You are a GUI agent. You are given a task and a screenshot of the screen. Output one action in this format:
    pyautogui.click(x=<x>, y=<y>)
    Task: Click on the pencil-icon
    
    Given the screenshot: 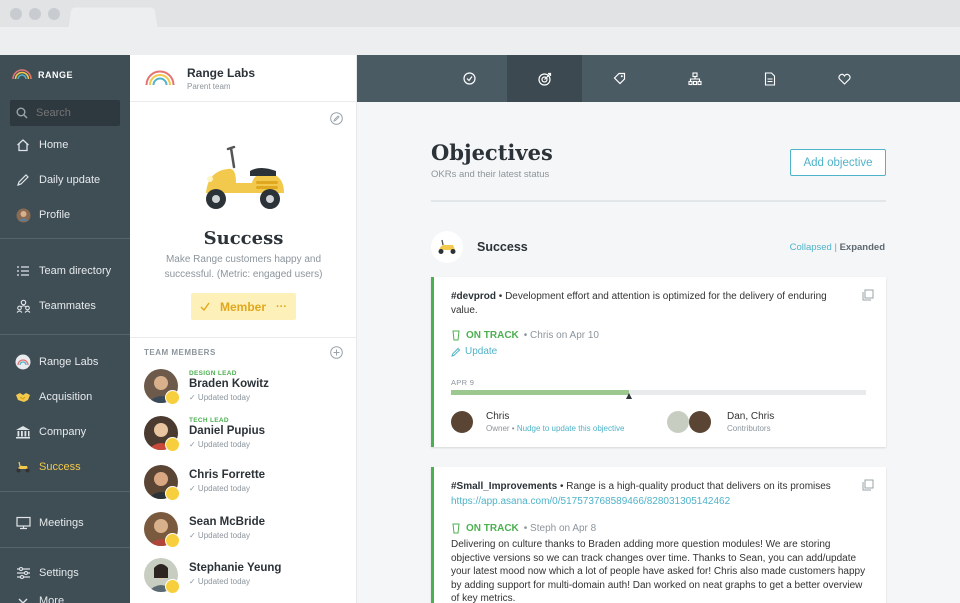 What is the action you would take?
    pyautogui.click(x=23, y=180)
    